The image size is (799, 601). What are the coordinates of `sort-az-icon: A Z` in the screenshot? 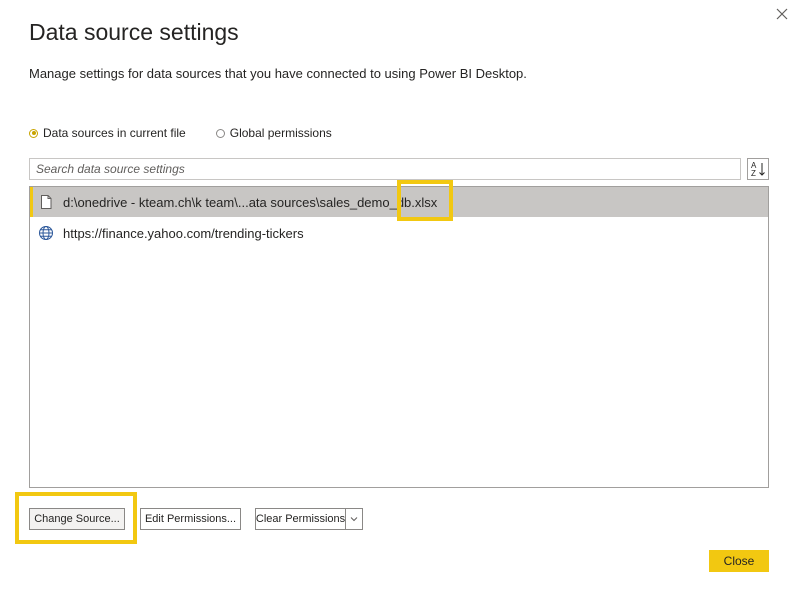 It's located at (758, 169).